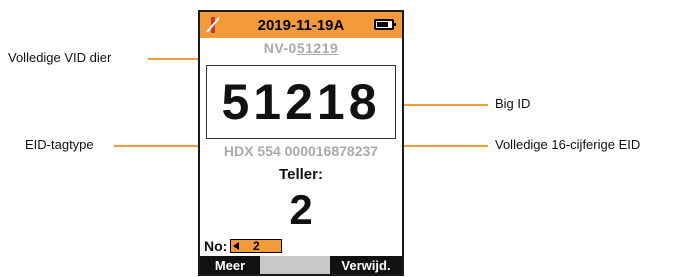 The height and width of the screenshot is (277, 684). What do you see at coordinates (568, 144) in the screenshot?
I see `callout-eid: Volledige 16-cijferige EID` at bounding box center [568, 144].